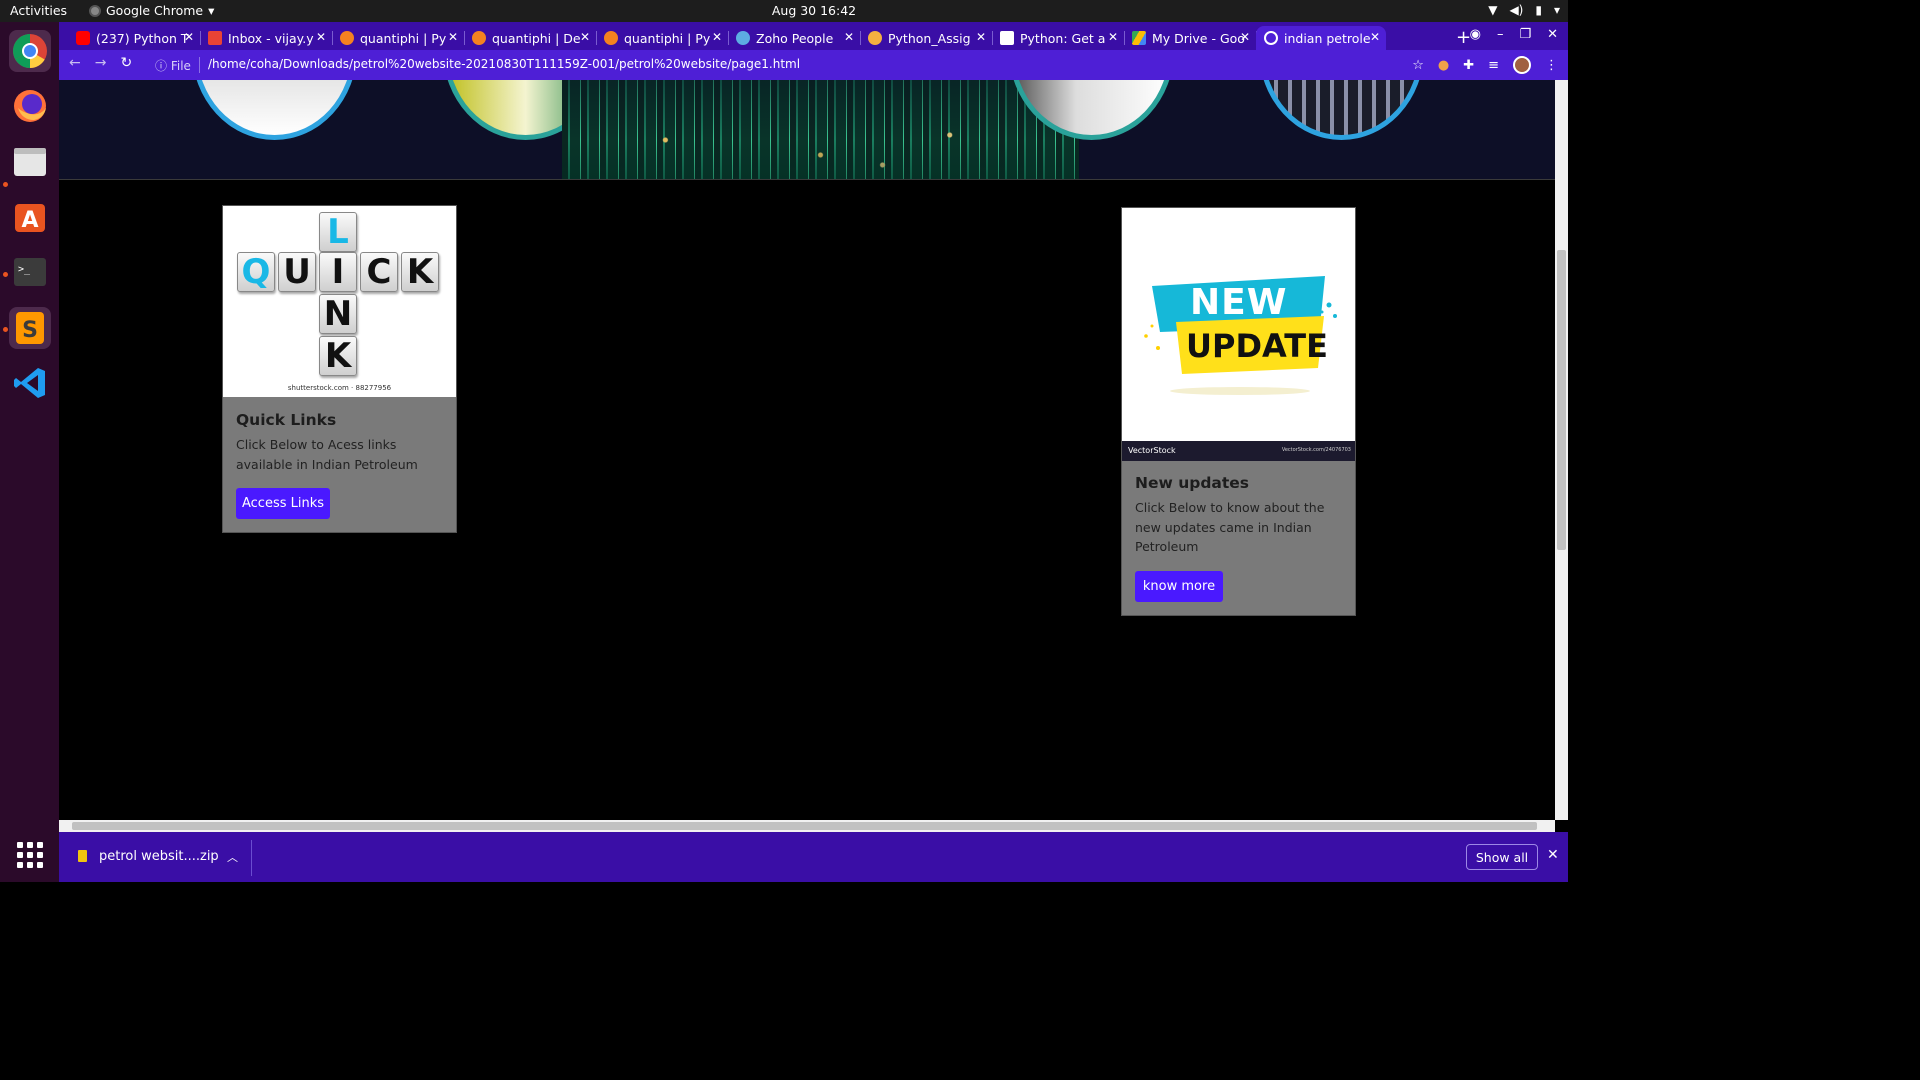 Image resolution: width=1920 pixels, height=1080 pixels. Describe the element at coordinates (256, 272) in the screenshot. I see `letter-tile: Q` at that location.